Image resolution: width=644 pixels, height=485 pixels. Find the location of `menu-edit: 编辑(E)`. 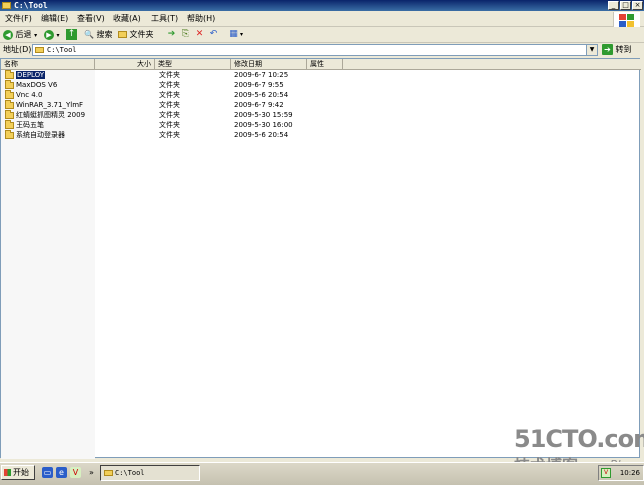

menu-edit: 编辑(E) is located at coordinates (54, 19).